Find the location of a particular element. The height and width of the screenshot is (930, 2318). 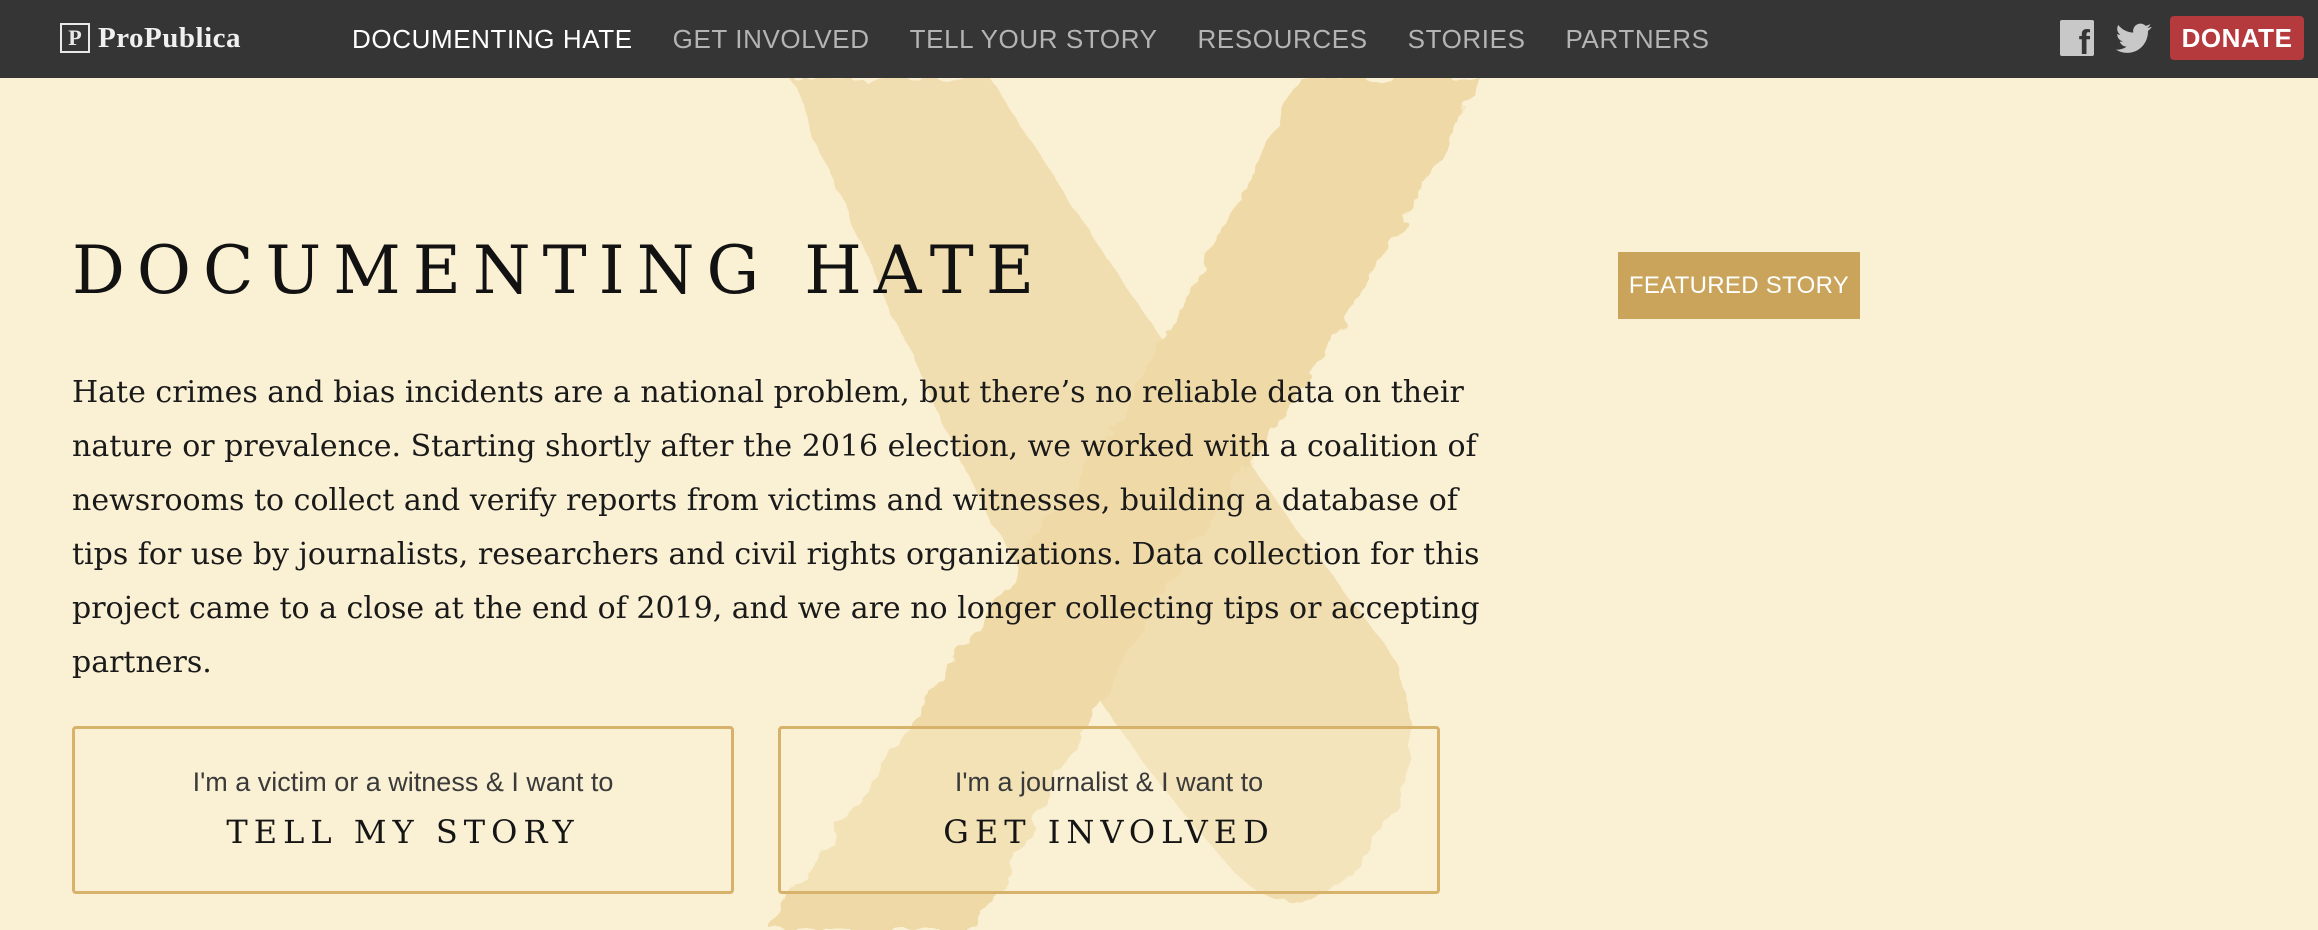

propublica-logo: P ProPublica is located at coordinates (150, 38).